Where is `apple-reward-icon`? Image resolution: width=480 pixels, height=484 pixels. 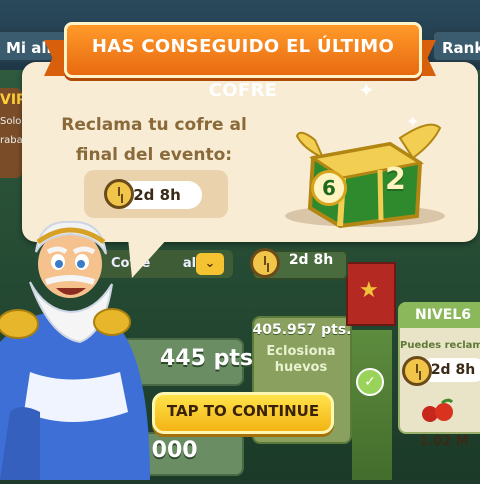 apple-reward-icon is located at coordinates (438, 412).